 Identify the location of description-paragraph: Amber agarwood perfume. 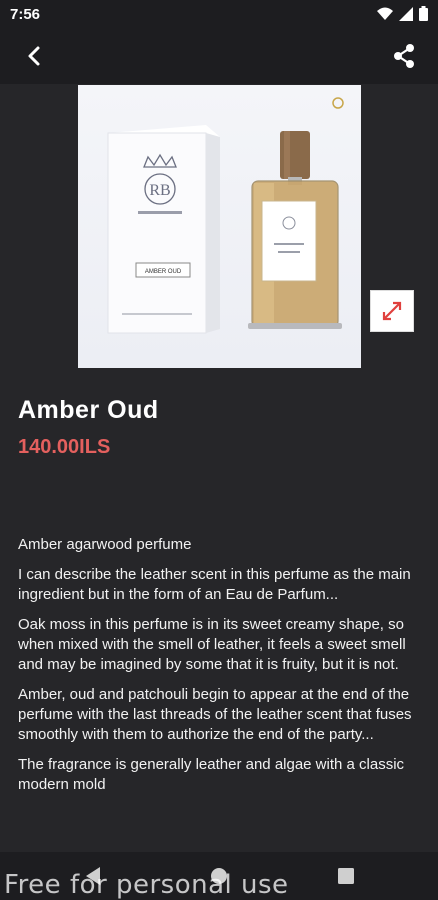
(105, 544).